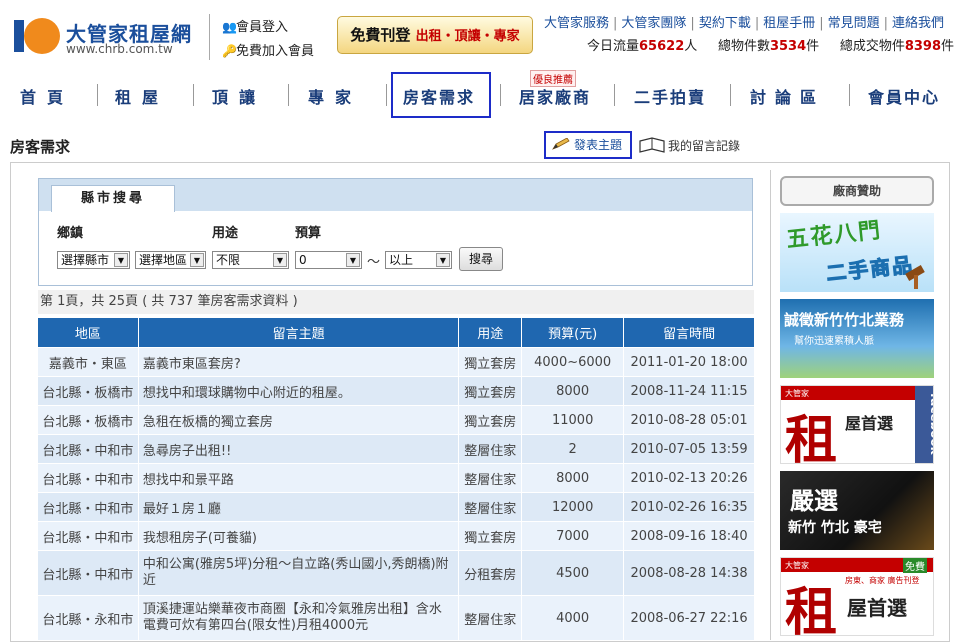 The image size is (960, 642). I want to click on top-link-contact: 連絡我們, so click(918, 23).